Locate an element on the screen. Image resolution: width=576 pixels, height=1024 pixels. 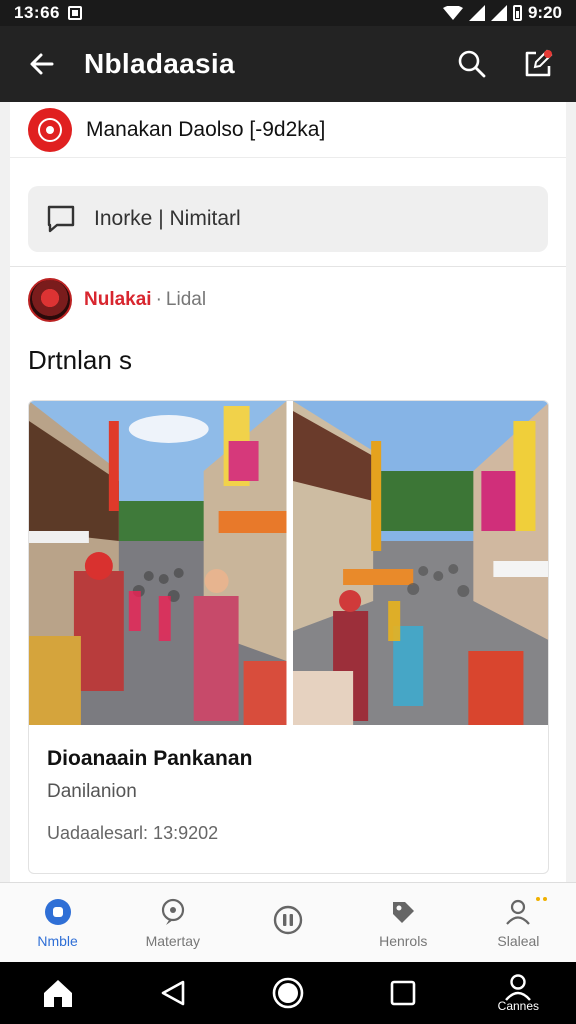
comment-input: Inorke | Nimitarl is located at coordinates (288, 219).